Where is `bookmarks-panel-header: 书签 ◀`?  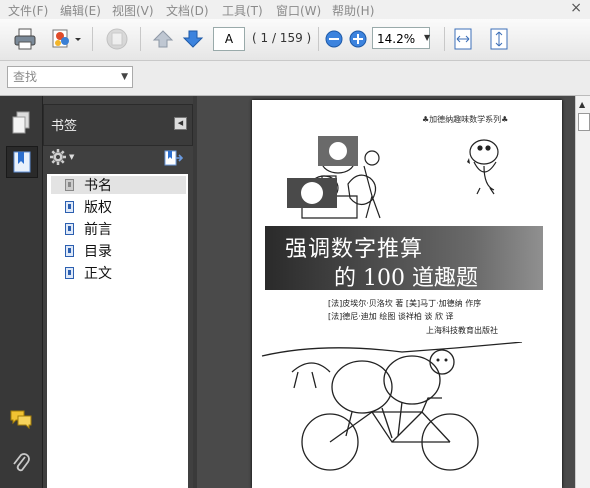
bookmarks-panel-header: 书签 ◀ is located at coordinates (118, 125).